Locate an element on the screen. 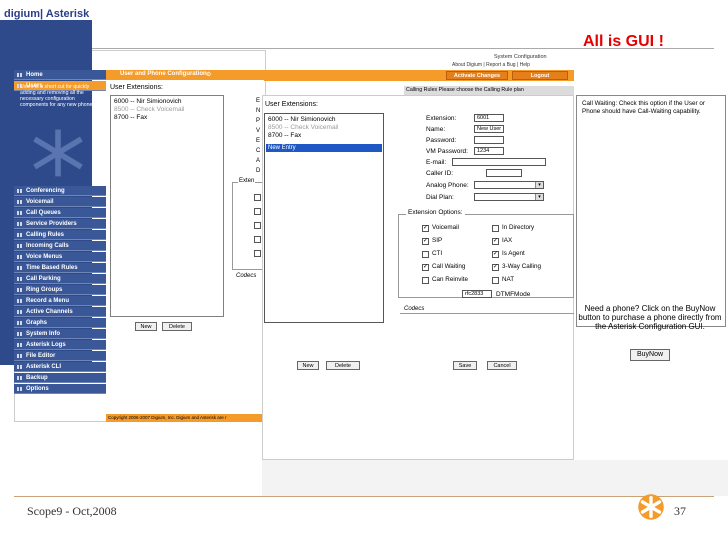  option-label: Can Reinvite is located at coordinates (450, 279).